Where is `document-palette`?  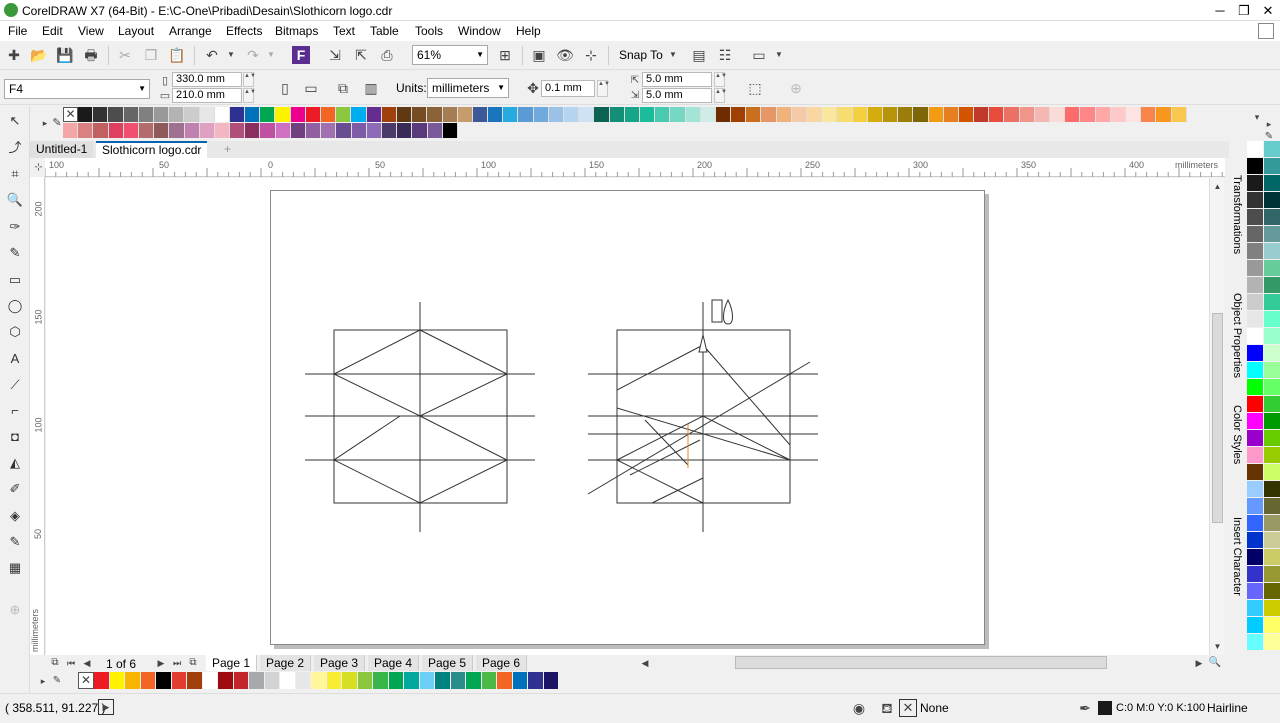
document-palette is located at coordinates (326, 680).